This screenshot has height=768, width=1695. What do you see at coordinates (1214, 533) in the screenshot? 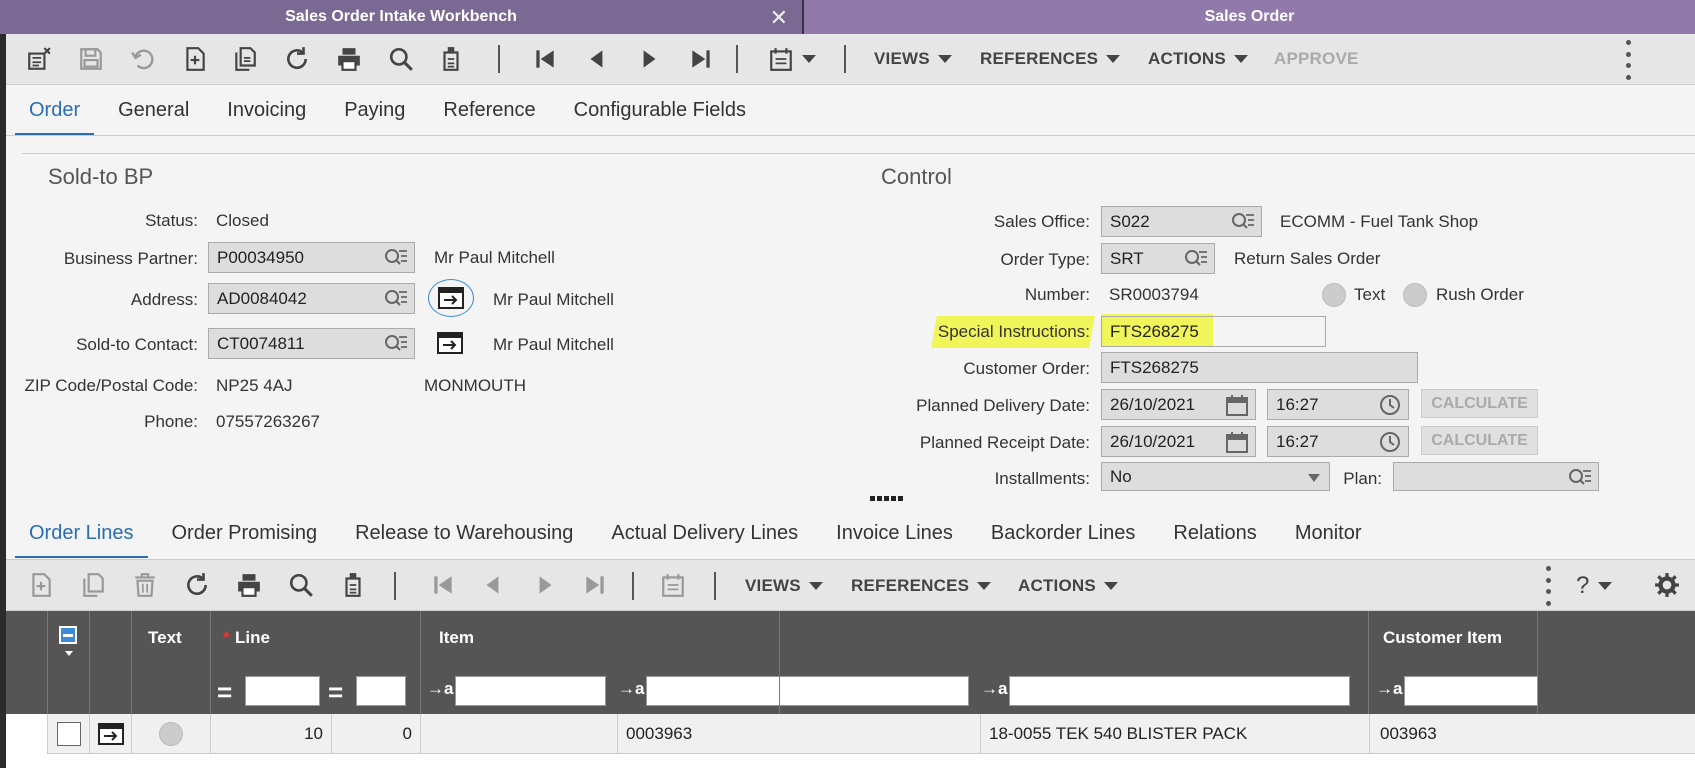
I see `tab-relations: Relations` at bounding box center [1214, 533].